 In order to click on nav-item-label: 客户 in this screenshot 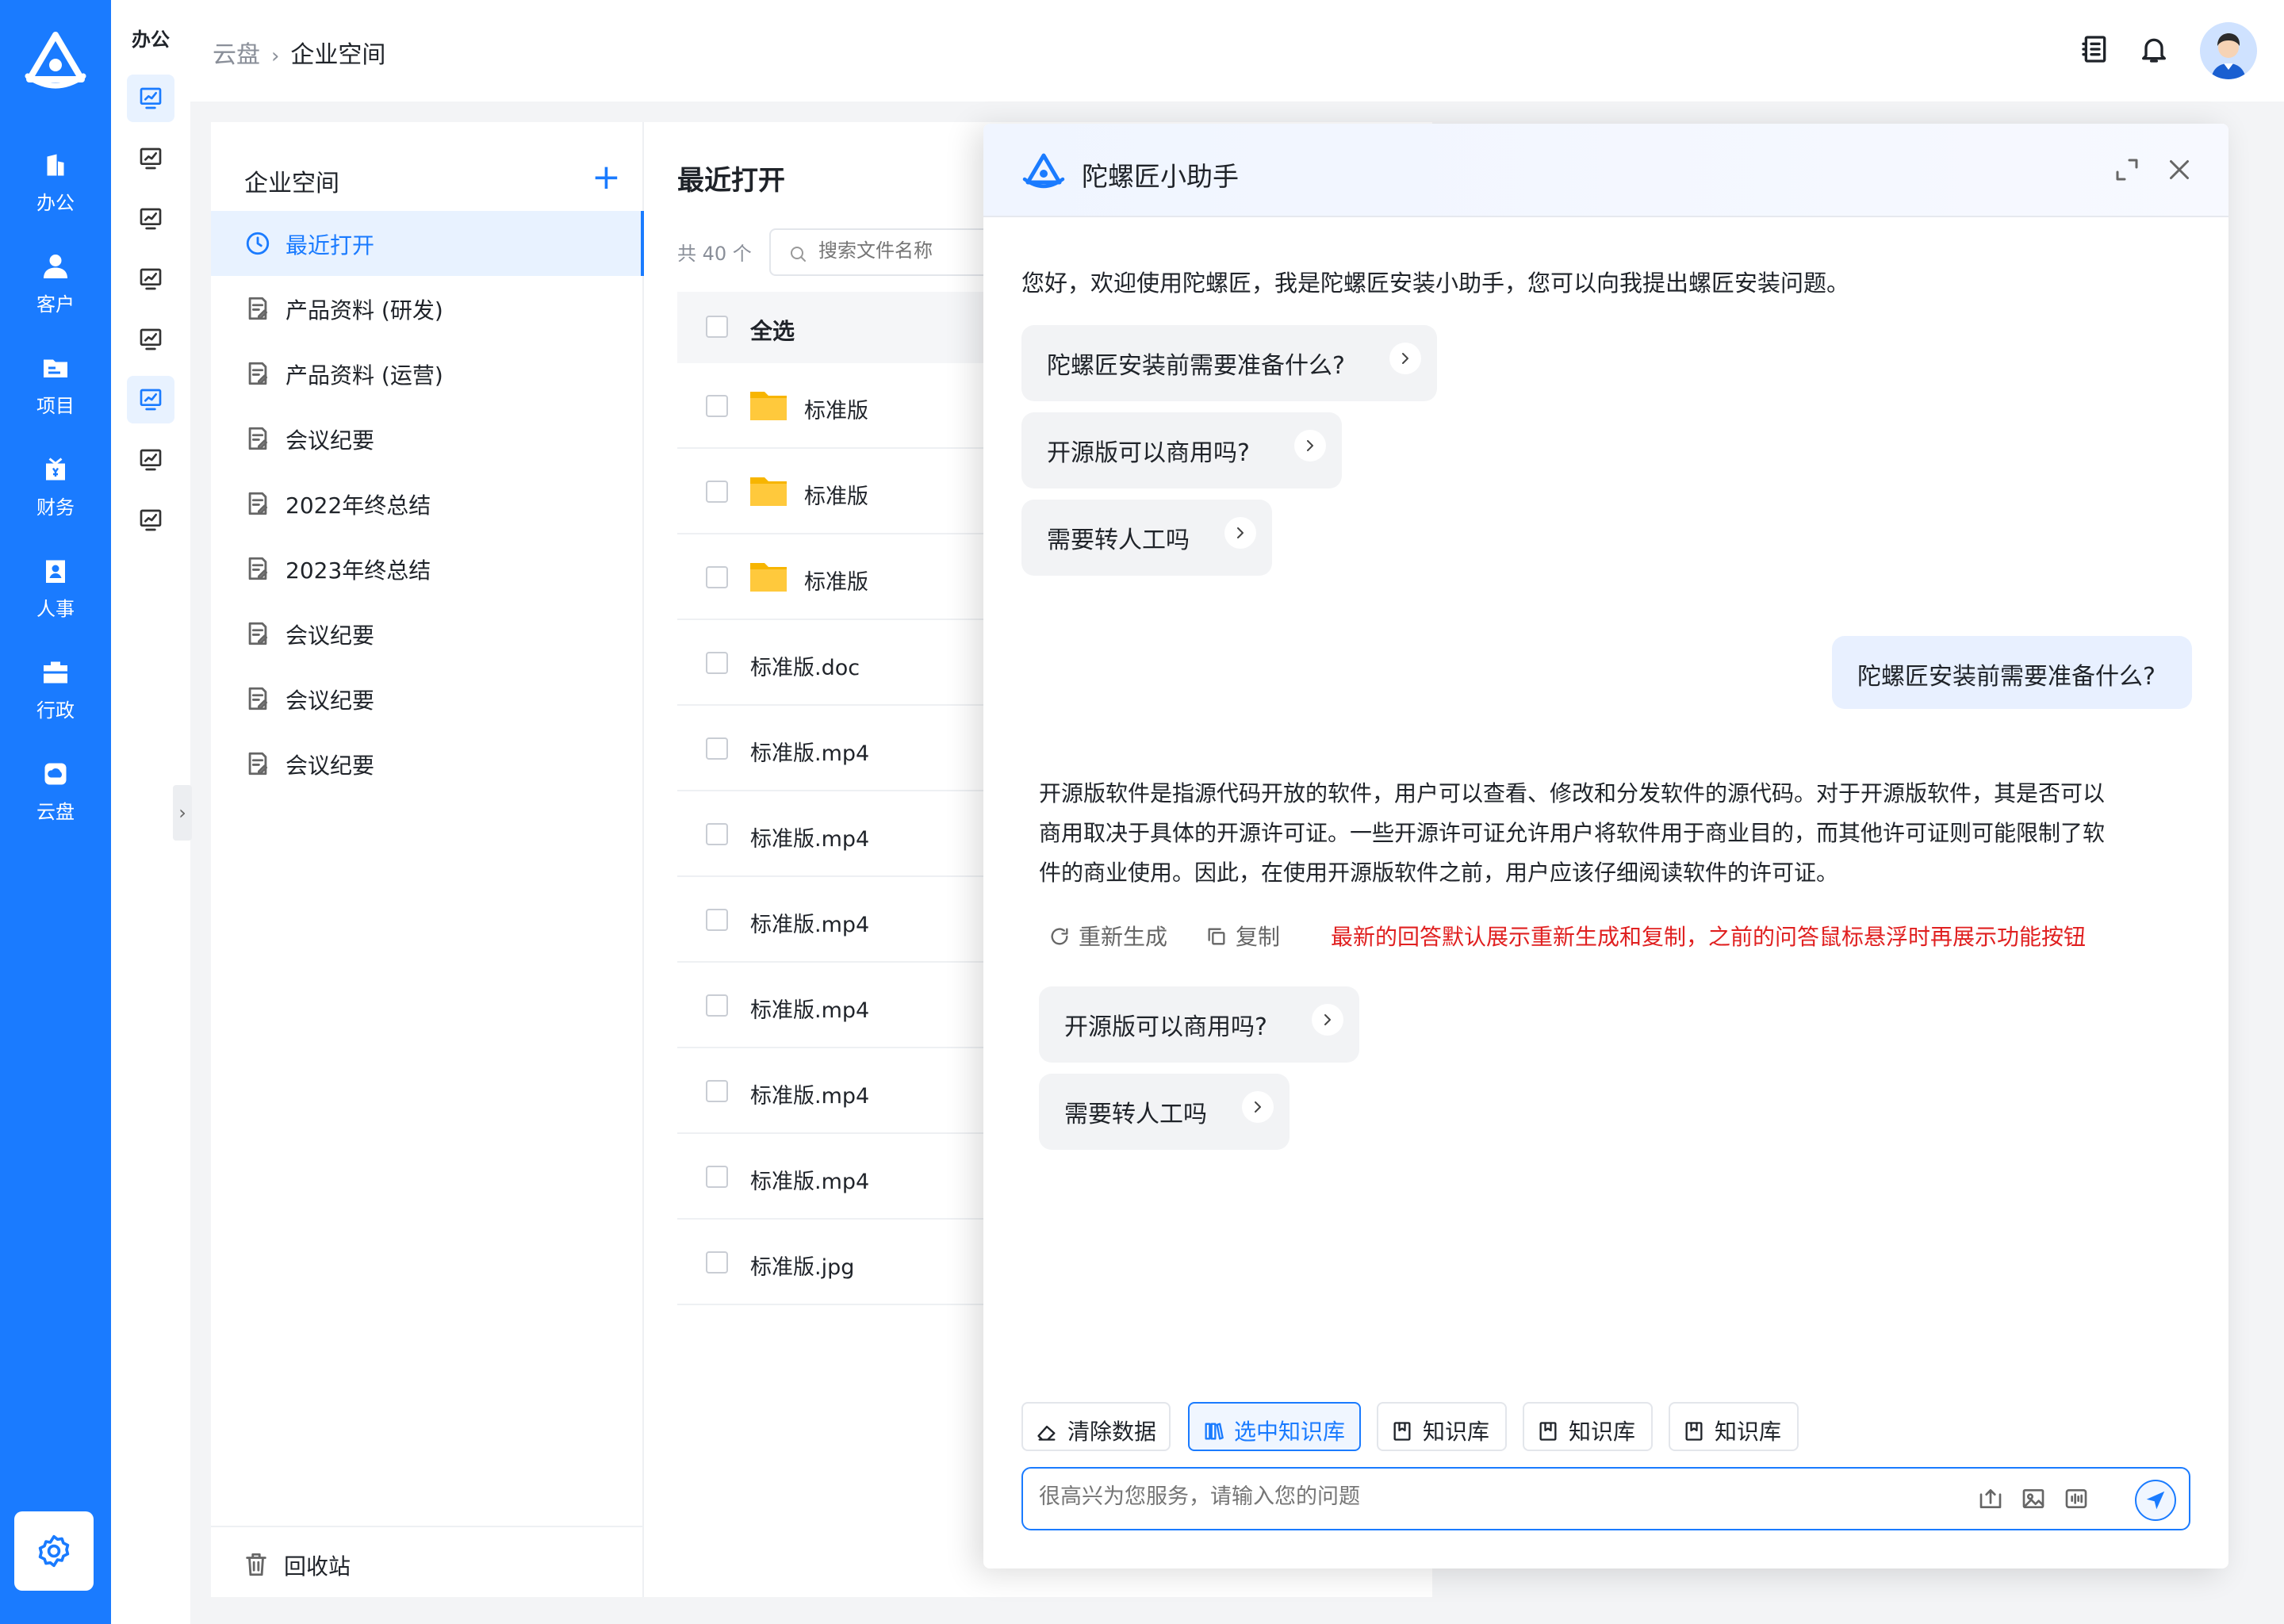, I will do `click(55, 304)`.